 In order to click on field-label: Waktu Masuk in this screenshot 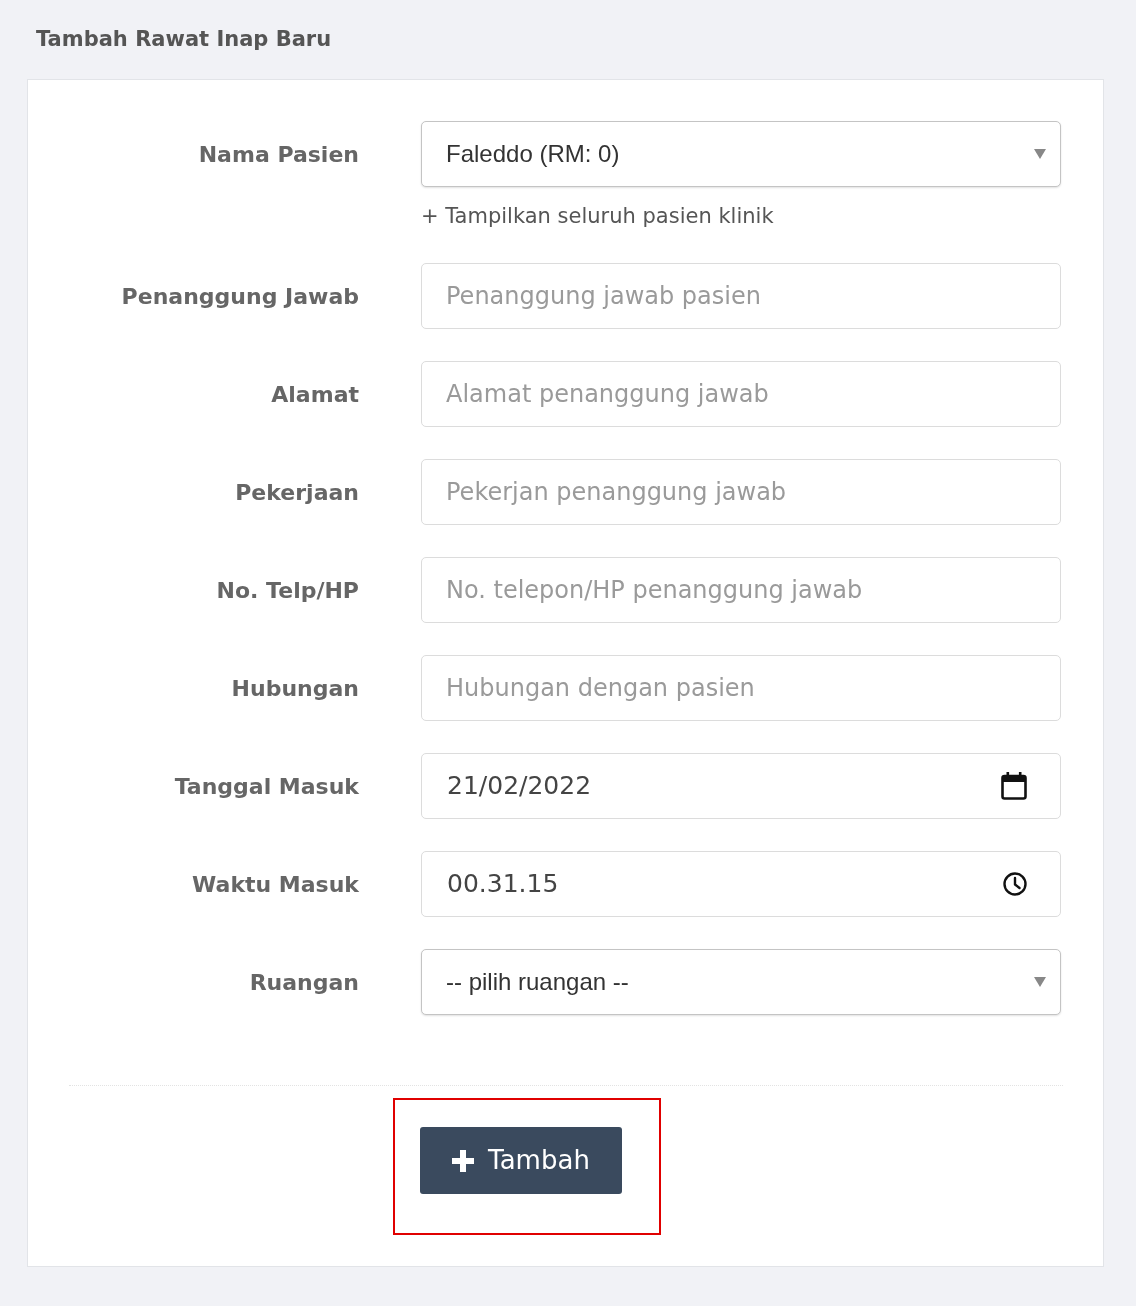, I will do `click(275, 884)`.